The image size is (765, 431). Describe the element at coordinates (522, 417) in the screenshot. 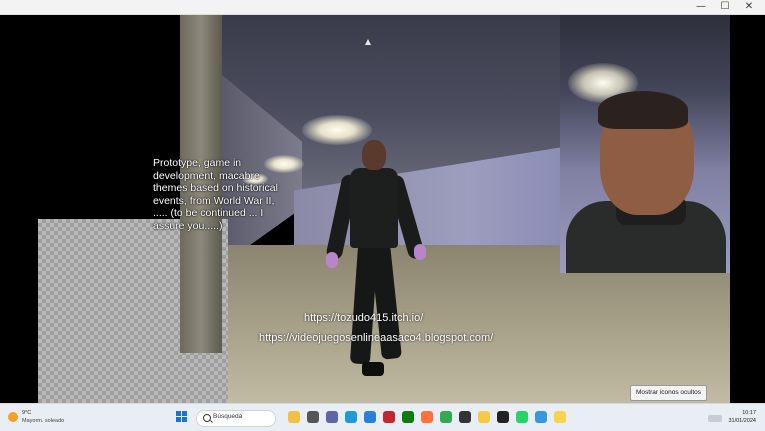

I see `whatsapp-icon` at that location.